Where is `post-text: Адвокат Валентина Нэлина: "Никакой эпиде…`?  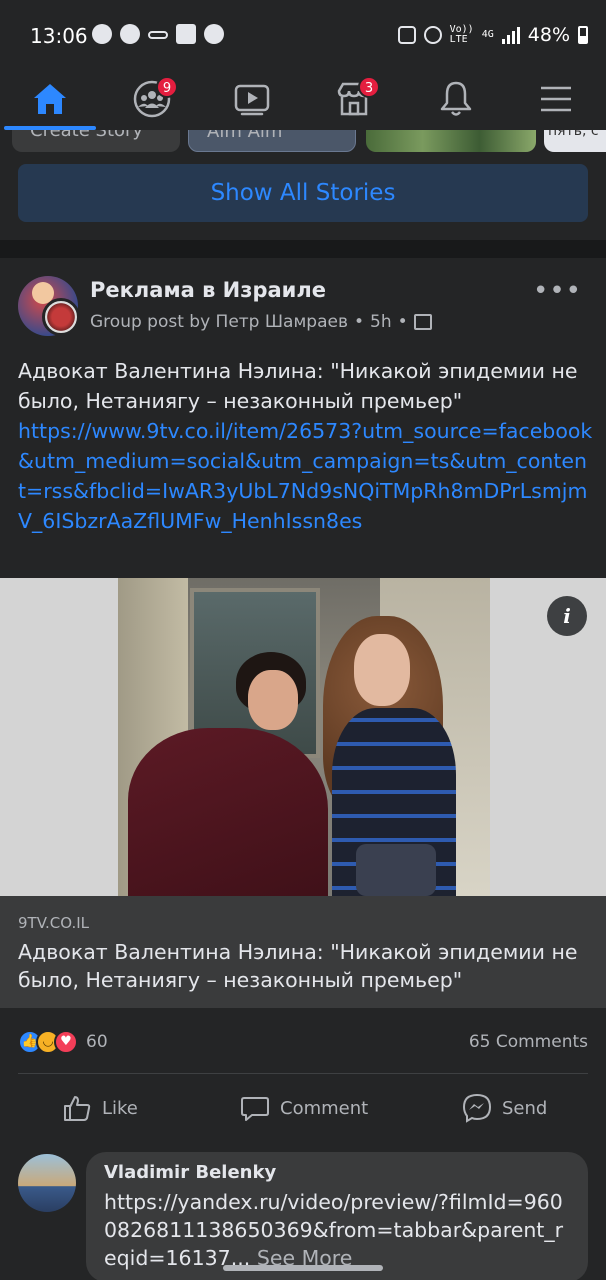
post-text: Адвокат Валентина Нэлина: "Никакой эпиде… is located at coordinates (298, 386).